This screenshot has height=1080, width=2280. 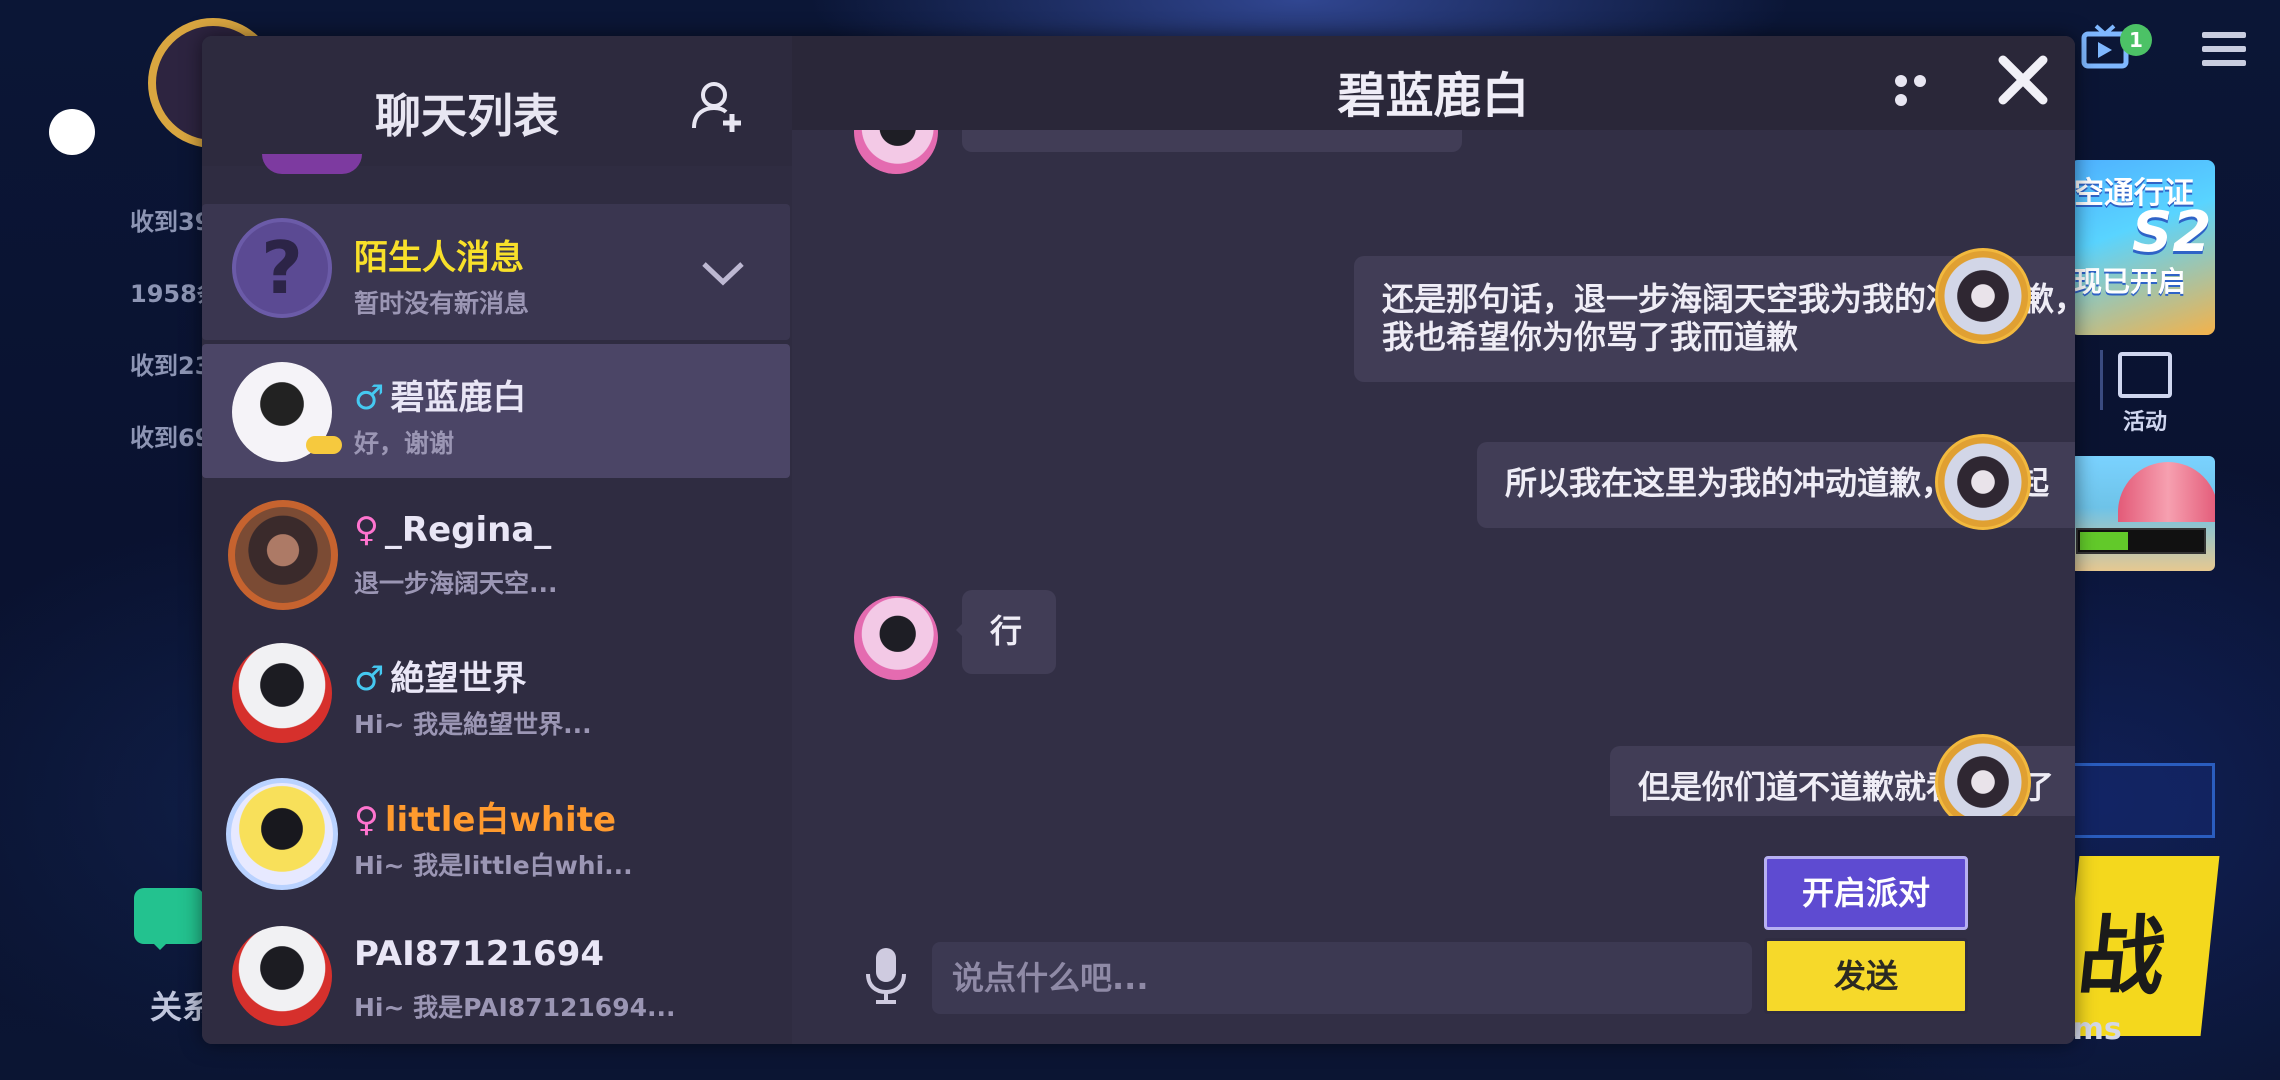 I want to click on event-progress-fill, so click(x=2104, y=541).